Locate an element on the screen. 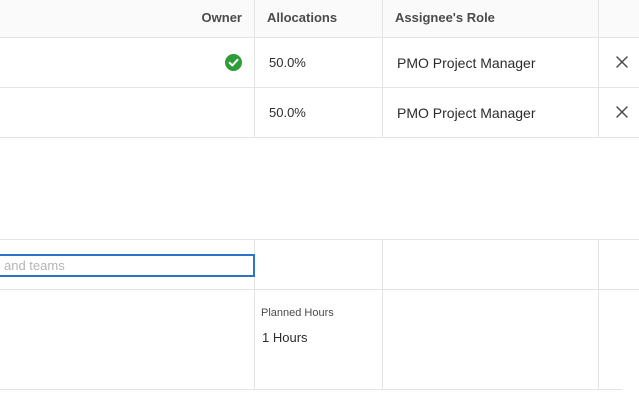  column-header-owner: Owner is located at coordinates (196, 18).